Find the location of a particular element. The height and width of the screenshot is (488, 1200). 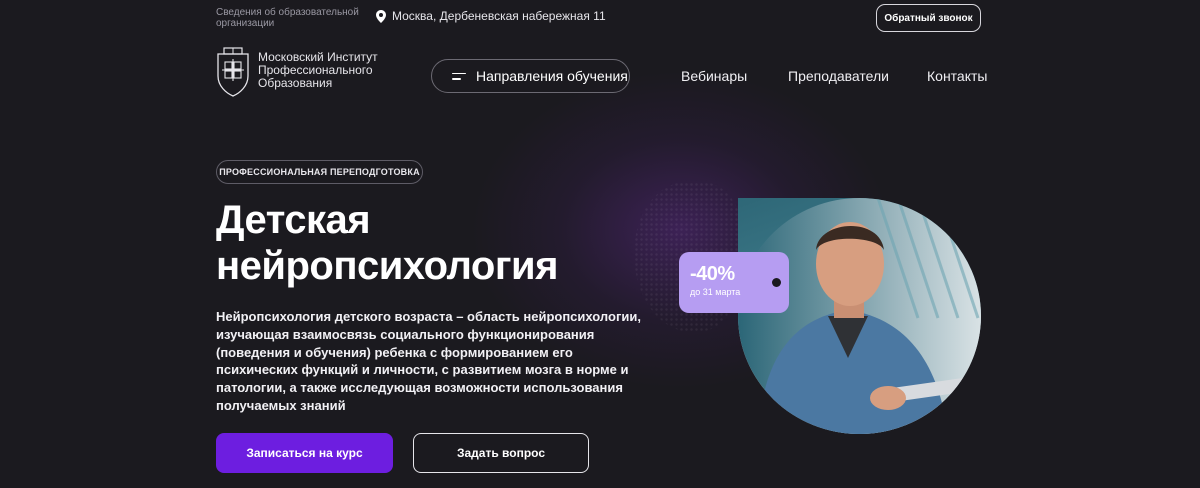

address: Москва, Дербеневская набережная 11 is located at coordinates (491, 16).